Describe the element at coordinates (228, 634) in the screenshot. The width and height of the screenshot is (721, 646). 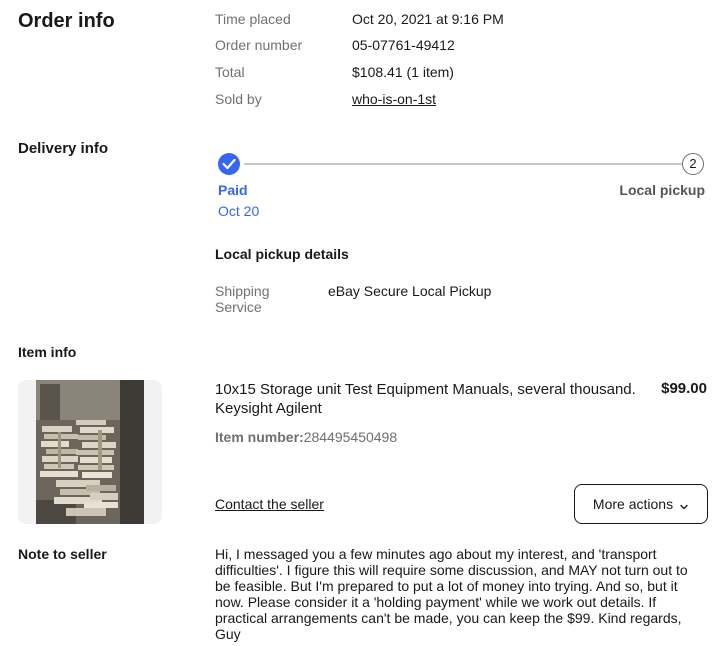
I see `note-line: Guy` at that location.